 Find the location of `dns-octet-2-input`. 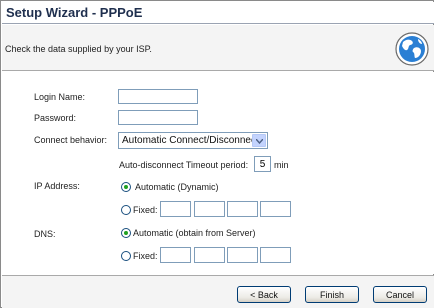

dns-octet-2-input is located at coordinates (209, 255).